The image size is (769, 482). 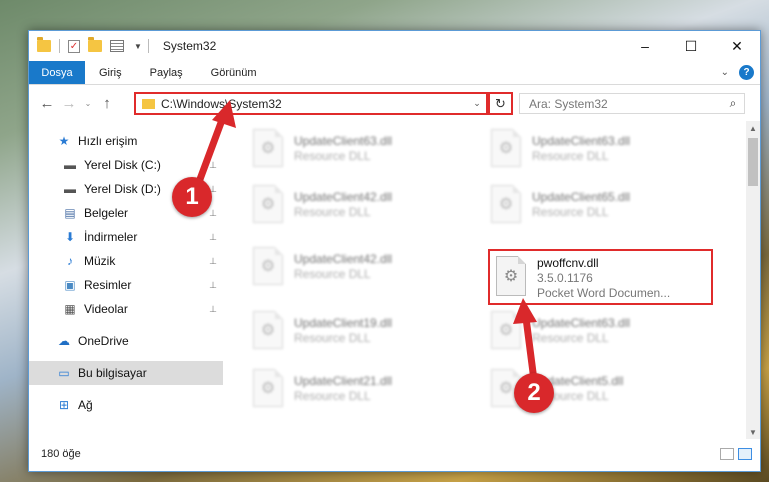 I want to click on properties-icon, so click(x=117, y=46).